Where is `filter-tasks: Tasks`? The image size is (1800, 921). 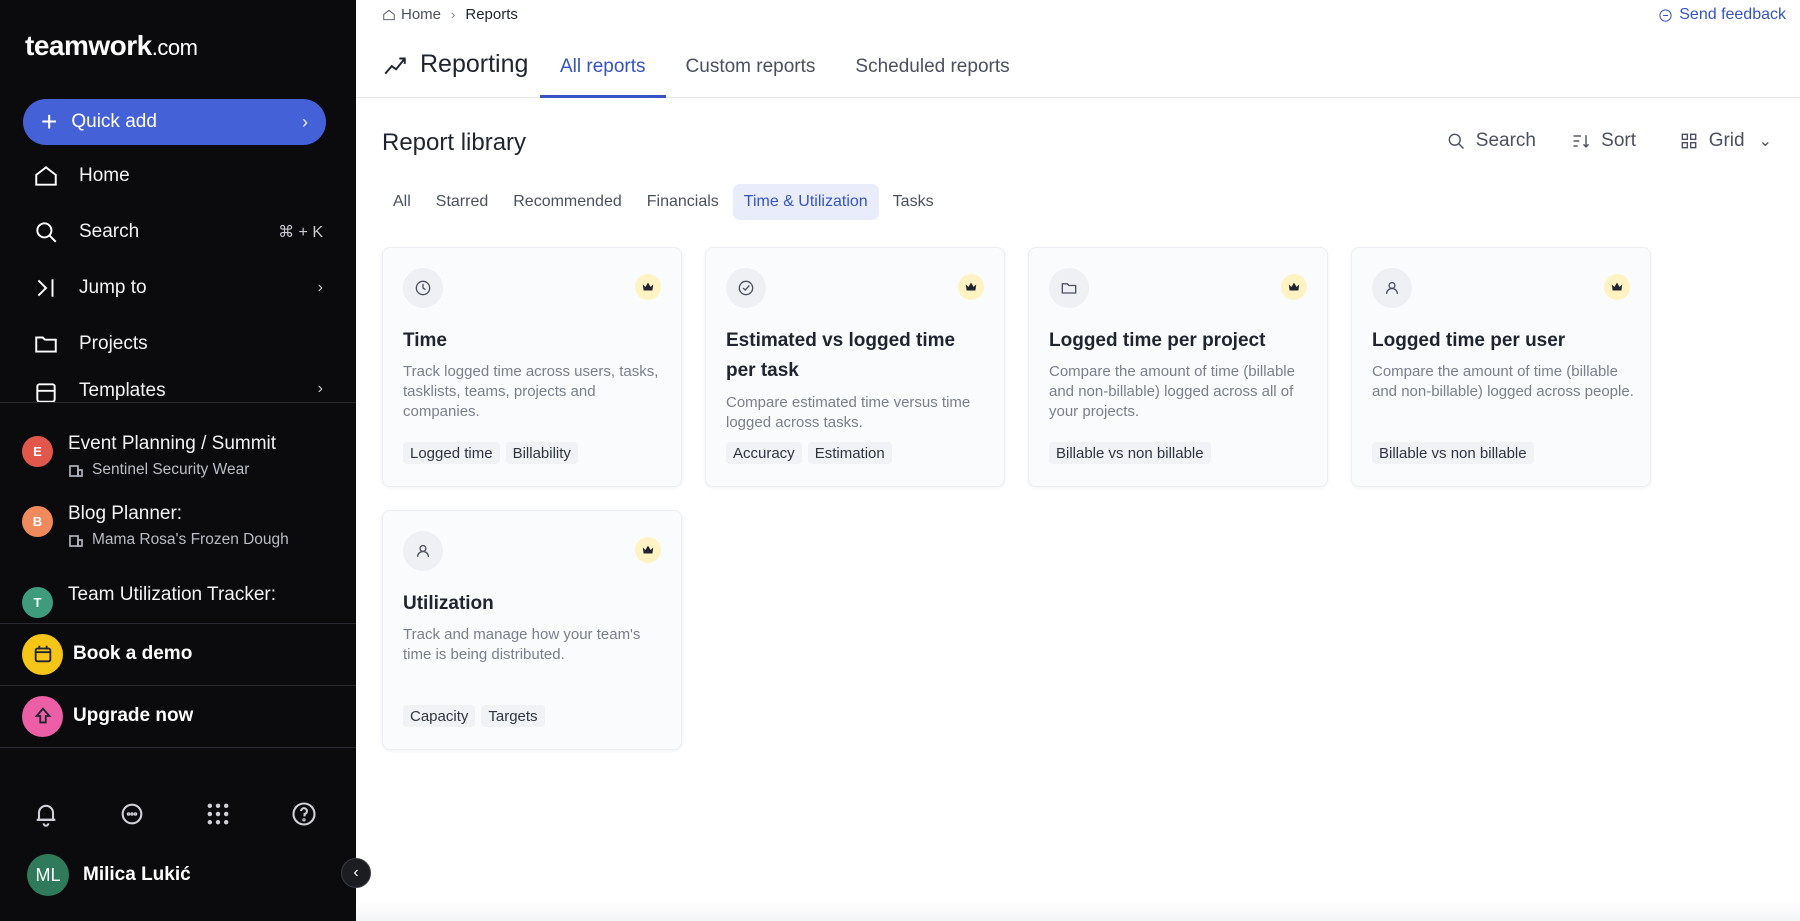 filter-tasks: Tasks is located at coordinates (913, 202).